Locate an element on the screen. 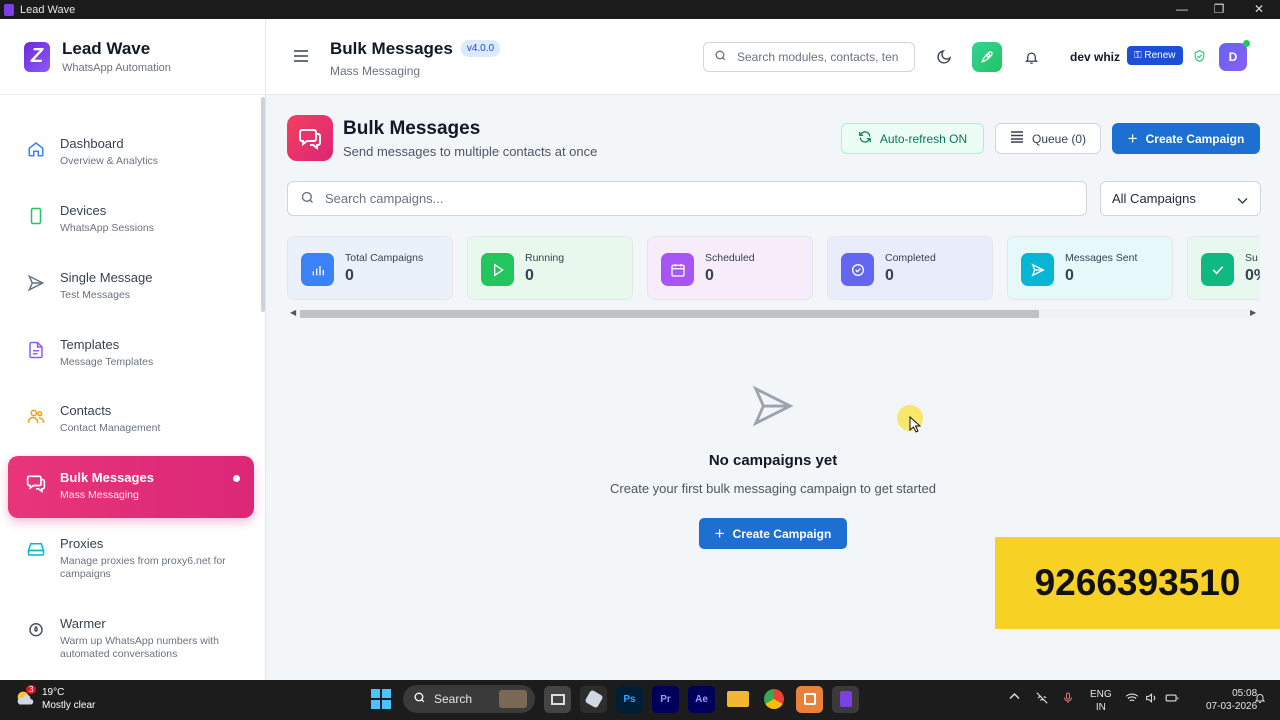 The width and height of the screenshot is (1280, 720). sidebar-item-single-message: Single Message Test Messages is located at coordinates (131, 287).